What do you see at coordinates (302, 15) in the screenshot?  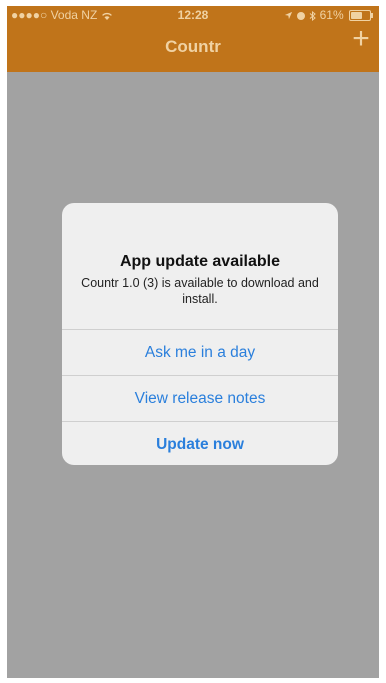 I see `alarm-icon` at bounding box center [302, 15].